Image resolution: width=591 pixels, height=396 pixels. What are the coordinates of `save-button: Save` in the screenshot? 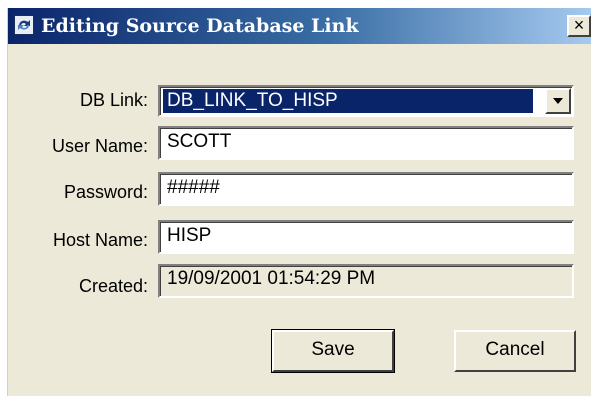 It's located at (333, 351).